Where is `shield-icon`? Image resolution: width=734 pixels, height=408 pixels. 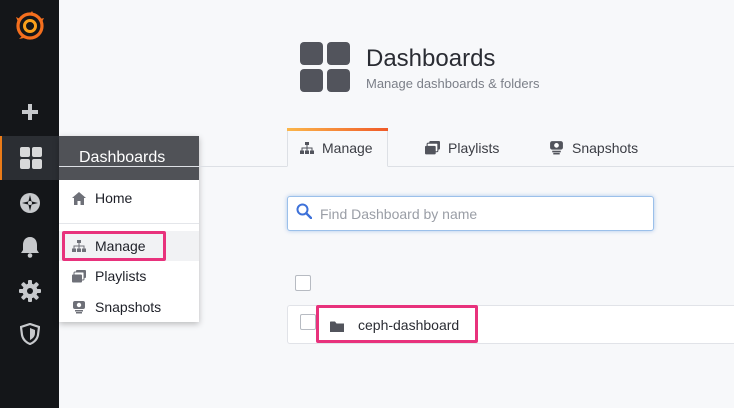
shield-icon is located at coordinates (29, 334).